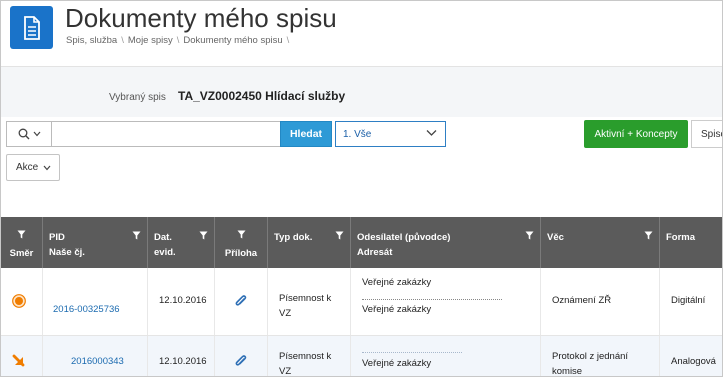 The image size is (723, 377). I want to click on filter-select-value: 1. Vše, so click(357, 134).